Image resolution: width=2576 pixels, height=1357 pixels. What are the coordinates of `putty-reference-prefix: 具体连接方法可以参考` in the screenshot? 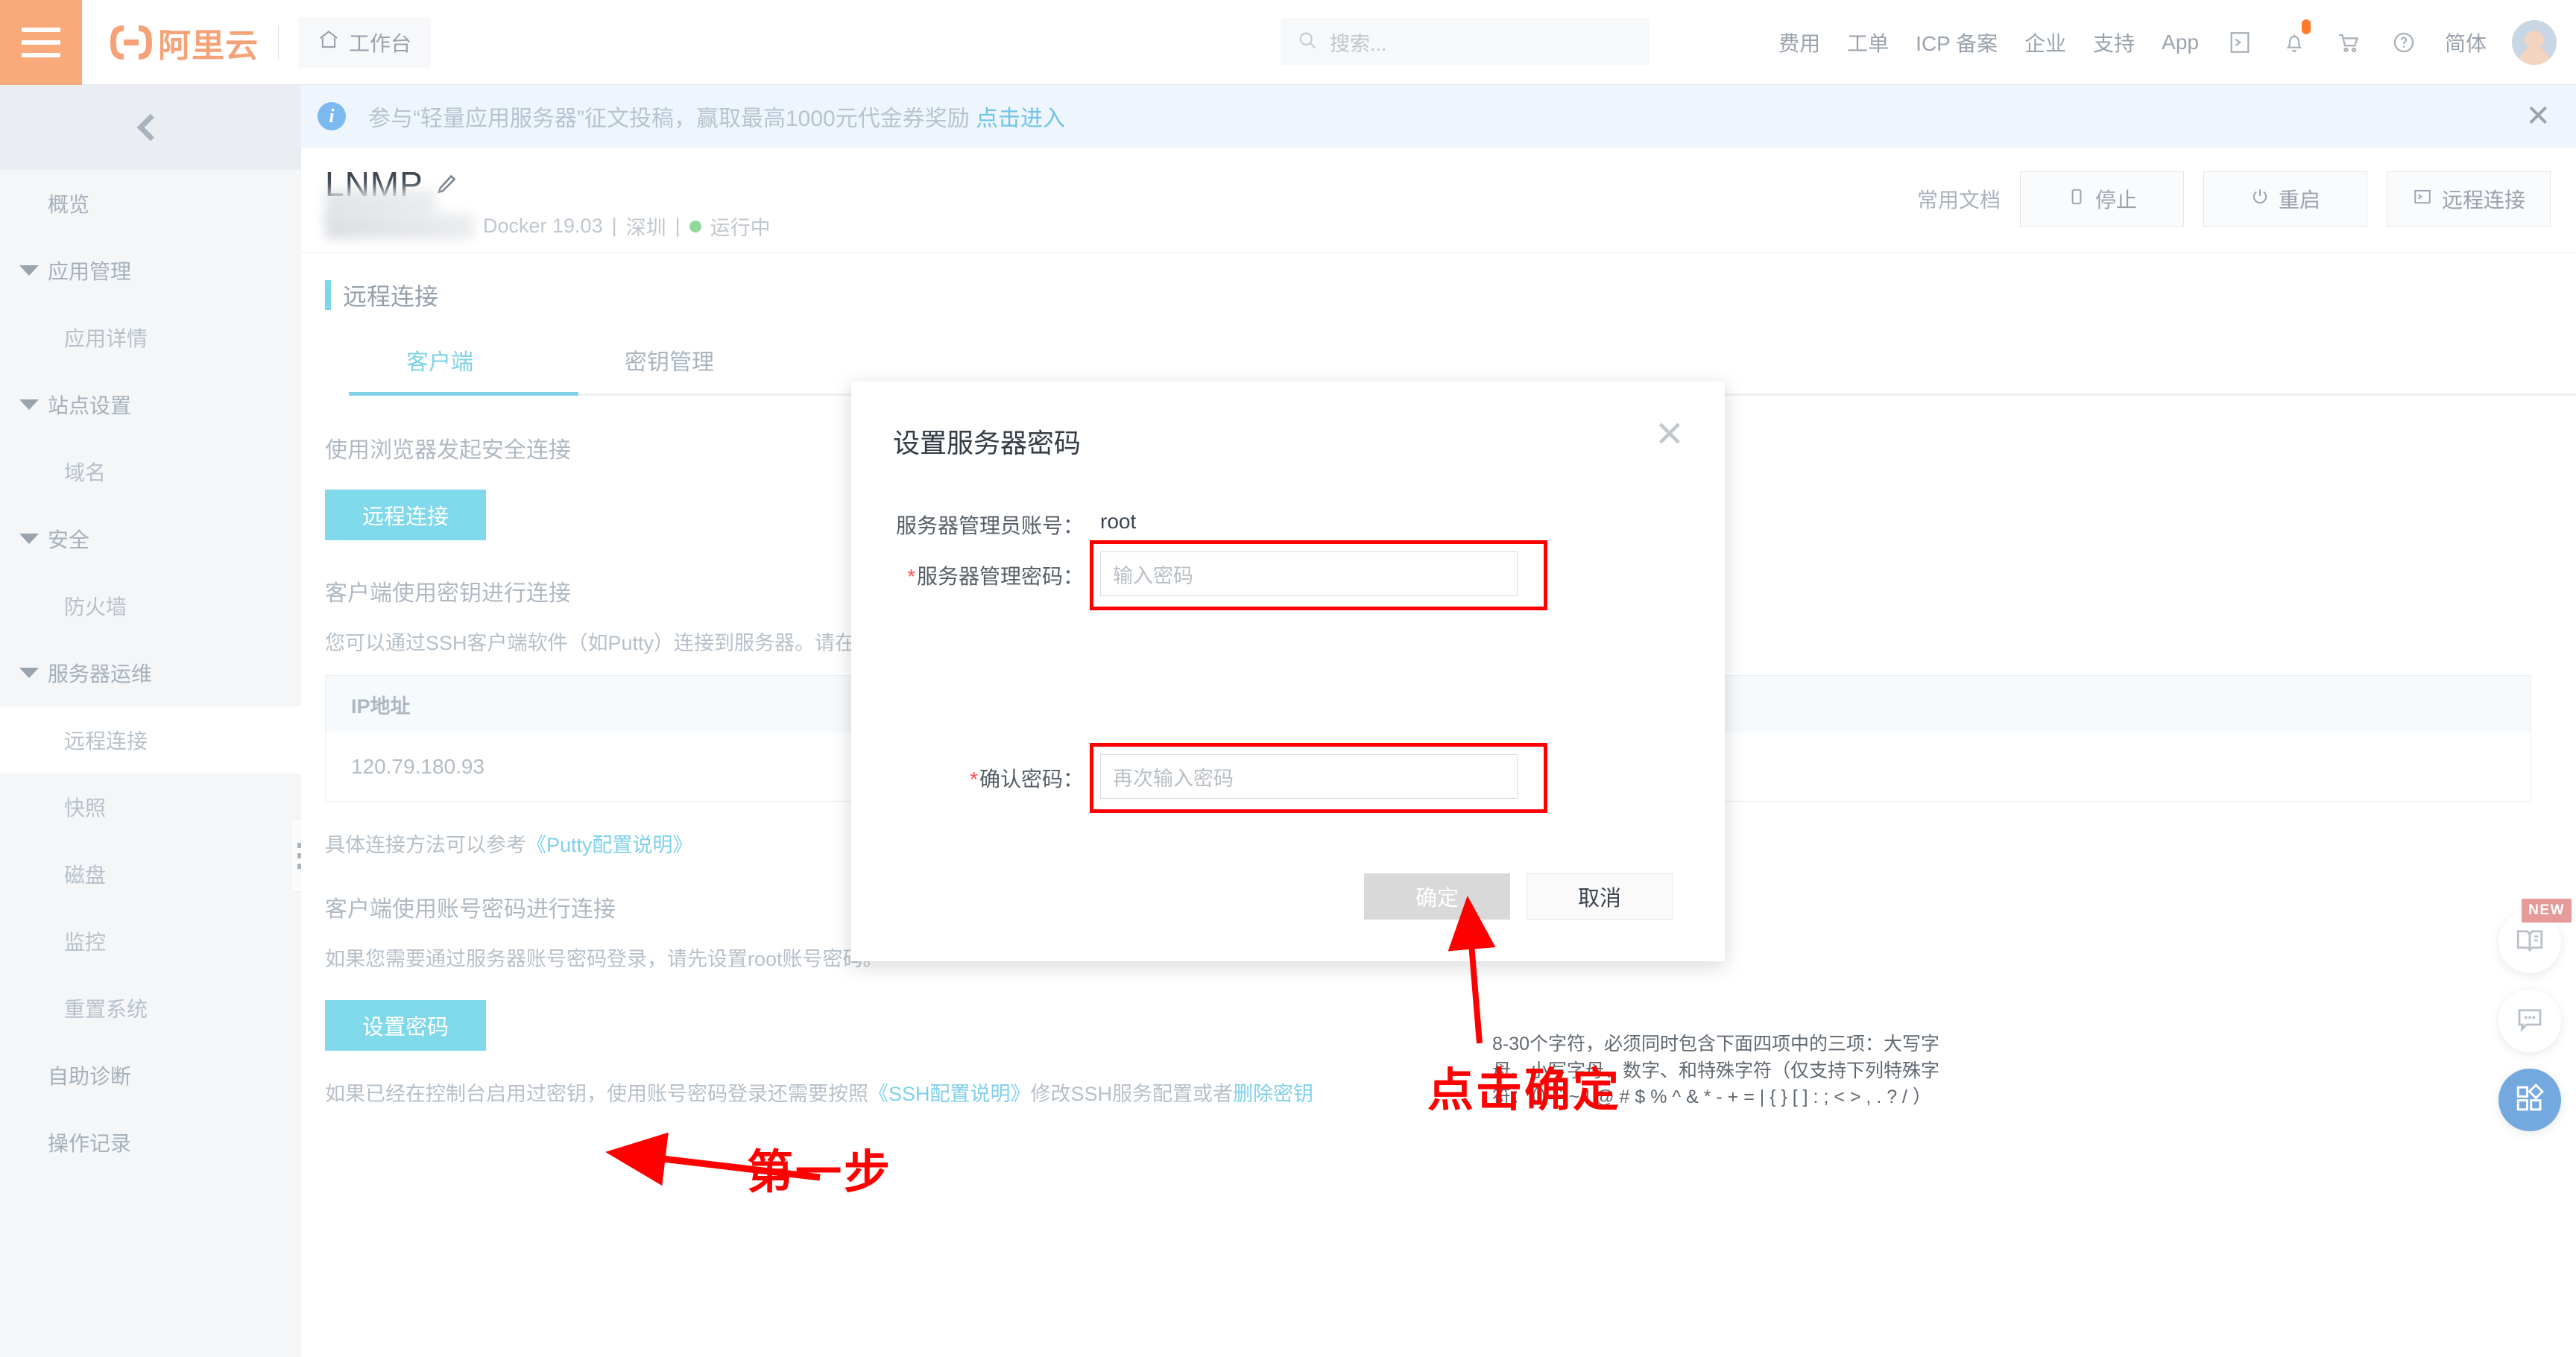 It's located at (425, 845).